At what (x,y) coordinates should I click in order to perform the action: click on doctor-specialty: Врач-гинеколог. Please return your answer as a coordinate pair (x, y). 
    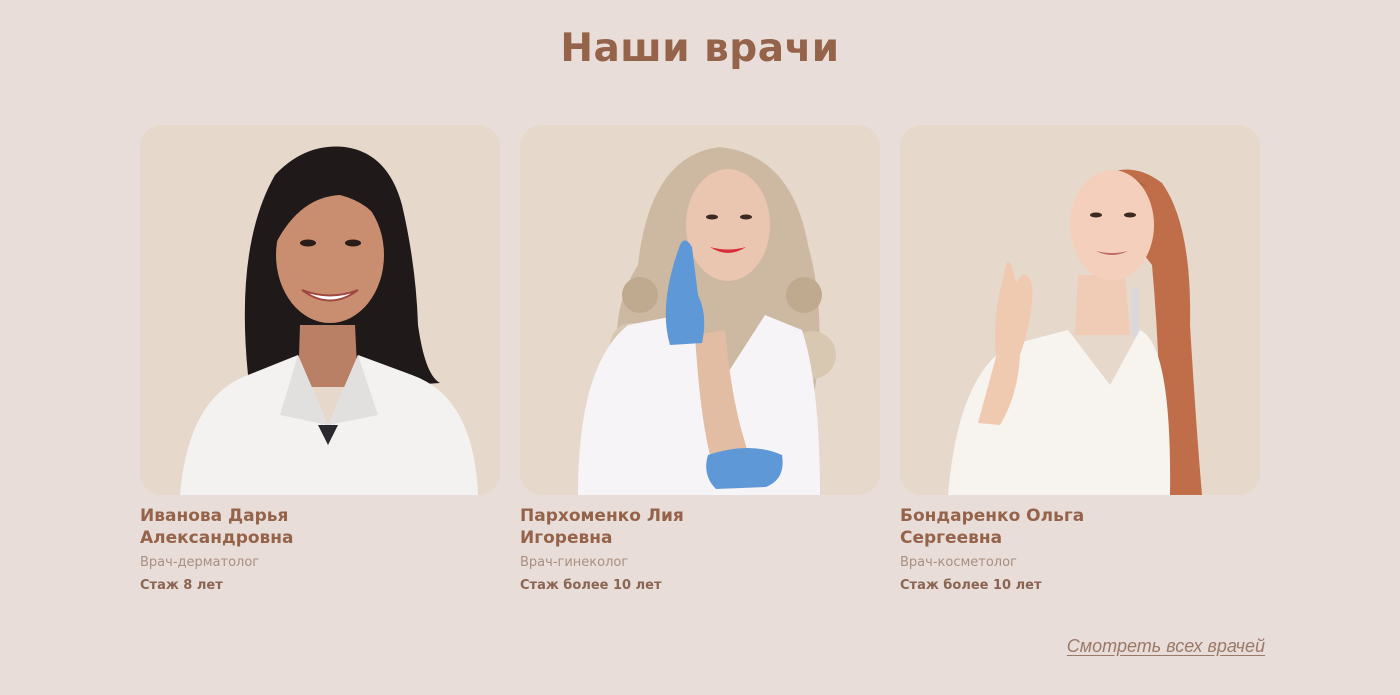
    Looking at the image, I should click on (574, 562).